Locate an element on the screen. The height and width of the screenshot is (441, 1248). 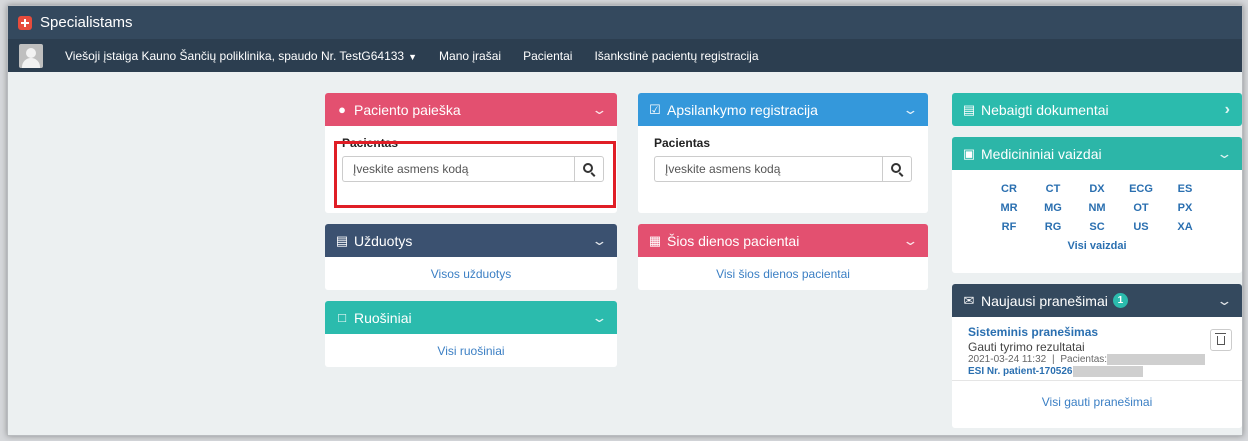
envelope-icon: ✉ is located at coordinates (969, 300).